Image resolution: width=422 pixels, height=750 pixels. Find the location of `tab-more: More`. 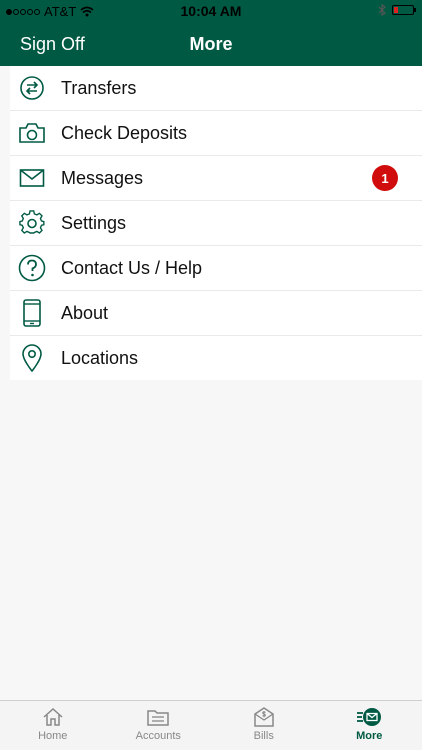

tab-more: More is located at coordinates (369, 725).